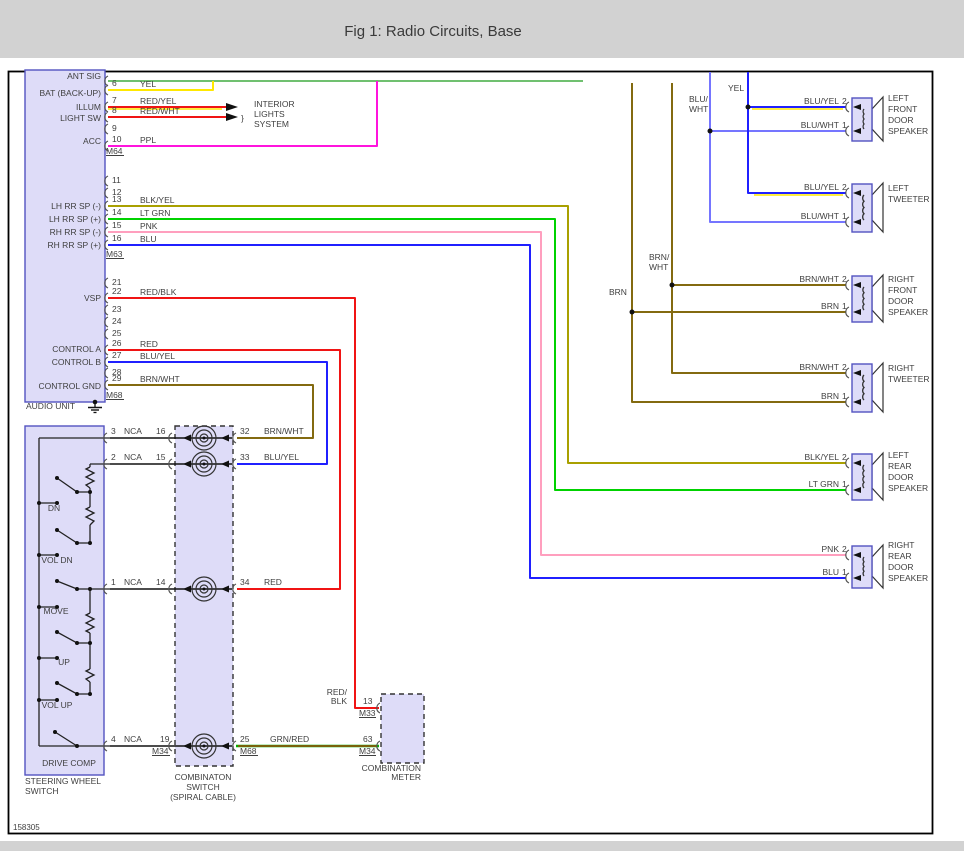  I want to click on pin-number: 15, so click(117, 225).